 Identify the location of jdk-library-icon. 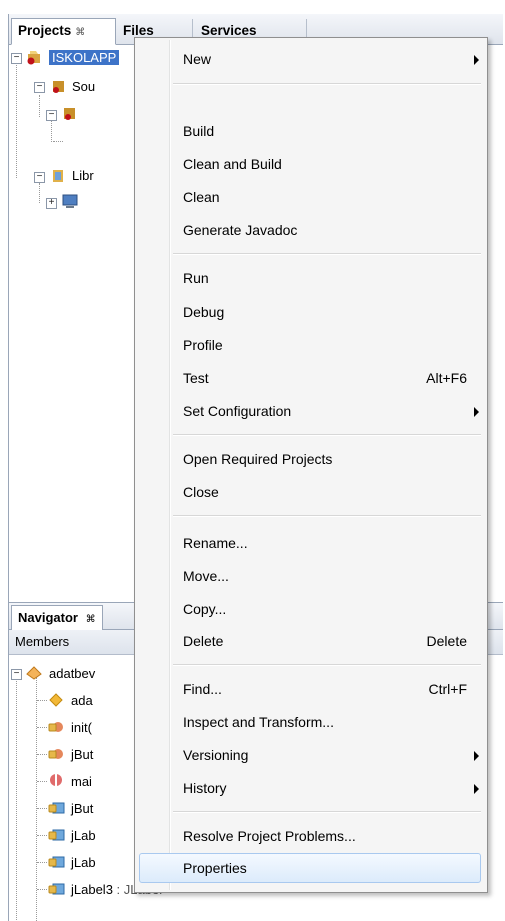
(70, 201).